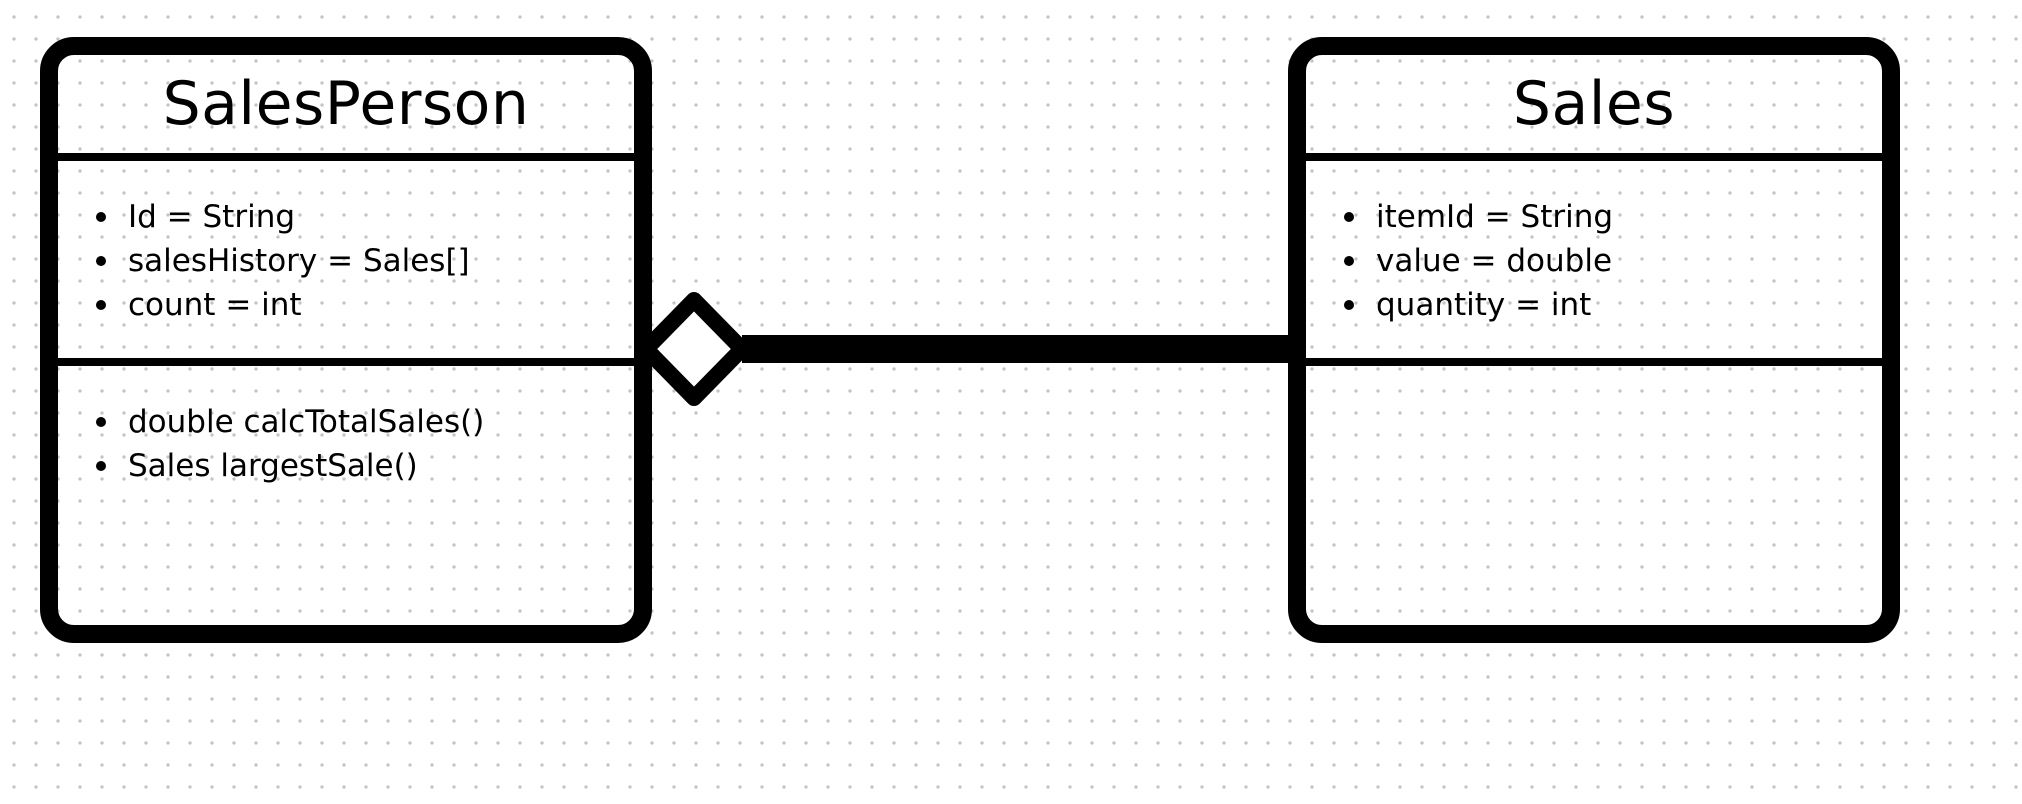 This screenshot has height=804, width=2022. What do you see at coordinates (1594, 305) in the screenshot?
I see `attribute-item: quantity = int` at bounding box center [1594, 305].